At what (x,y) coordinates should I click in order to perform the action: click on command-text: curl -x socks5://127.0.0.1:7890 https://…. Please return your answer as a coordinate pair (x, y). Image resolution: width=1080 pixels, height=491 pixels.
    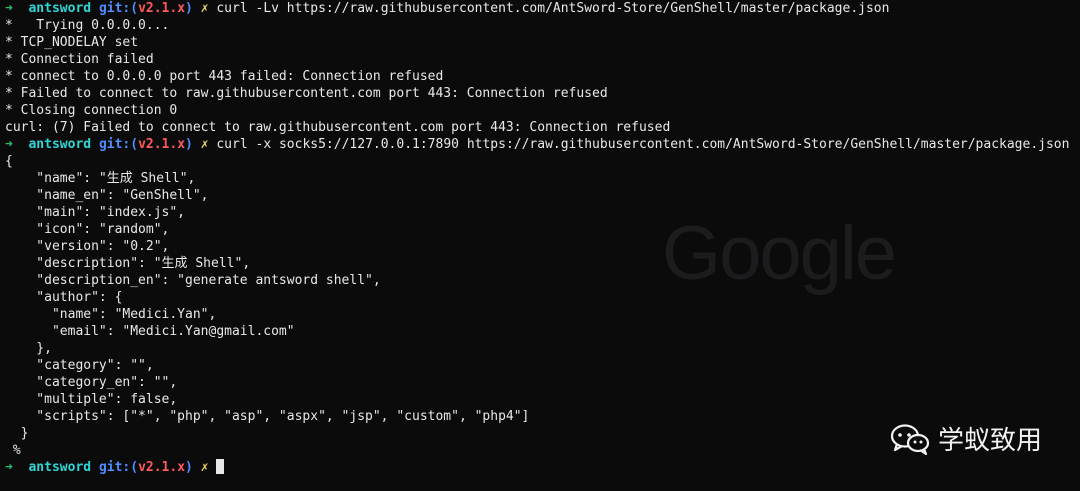
    Looking at the image, I should click on (643, 144).